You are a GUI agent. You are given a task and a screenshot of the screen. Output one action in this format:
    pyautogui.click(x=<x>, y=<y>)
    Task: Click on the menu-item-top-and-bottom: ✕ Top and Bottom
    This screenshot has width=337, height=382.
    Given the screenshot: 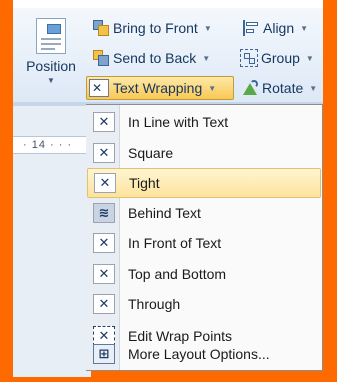 What is the action you would take?
    pyautogui.click(x=204, y=274)
    